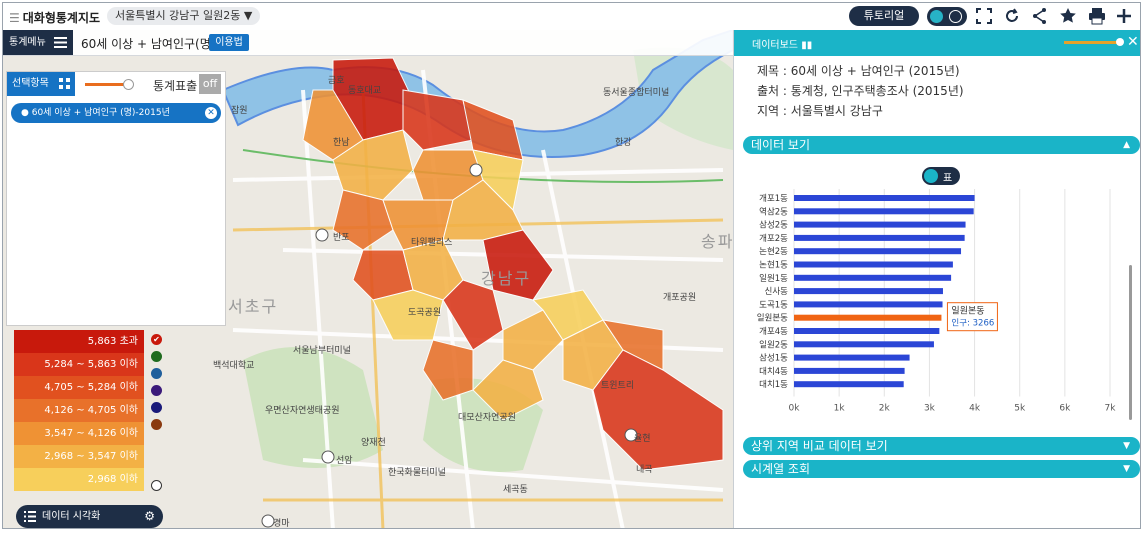 This screenshot has height=533, width=1145. What do you see at coordinates (27, 42) in the screenshot?
I see `stat-menu-label: 통계메뉴` at bounding box center [27, 42].